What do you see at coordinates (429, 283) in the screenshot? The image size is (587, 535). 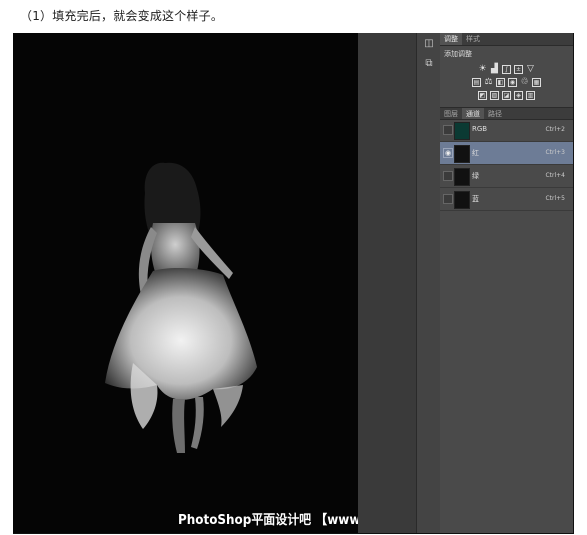 I see `collapsed-panel-dock: ◫ ⧉` at bounding box center [429, 283].